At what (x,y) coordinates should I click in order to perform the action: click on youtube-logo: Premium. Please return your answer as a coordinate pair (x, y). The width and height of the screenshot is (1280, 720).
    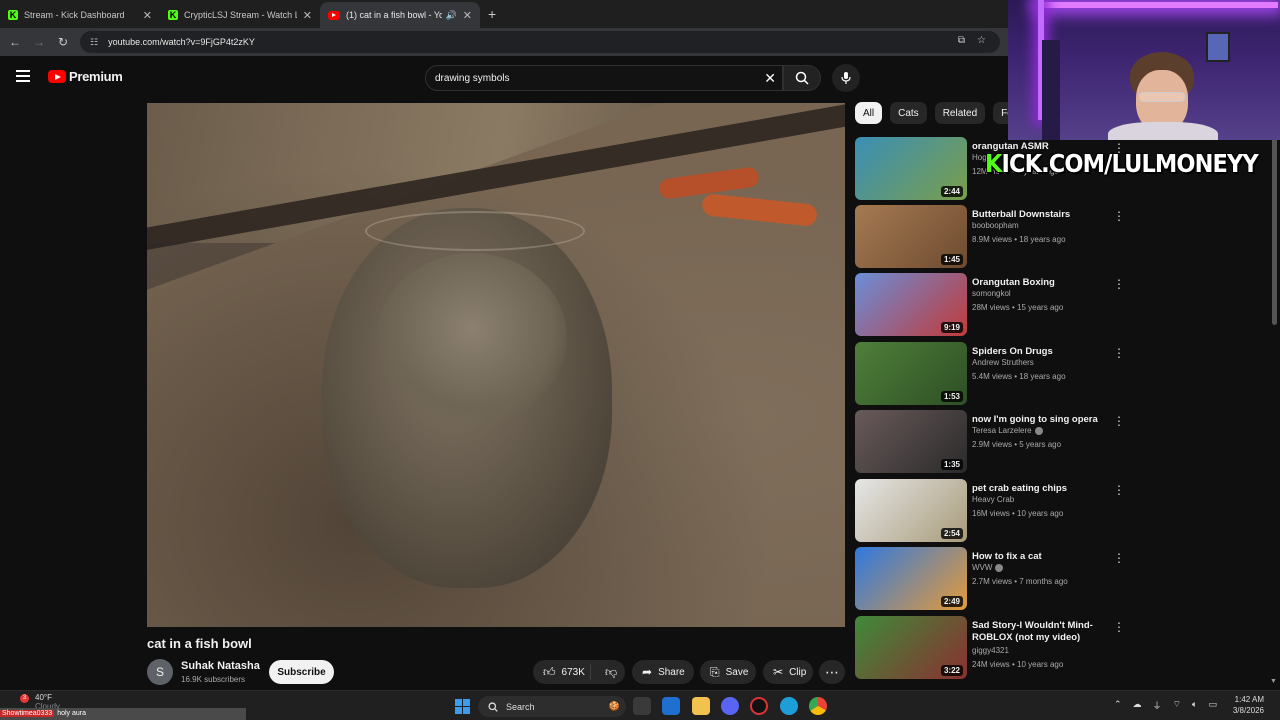
    Looking at the image, I should click on (85, 76).